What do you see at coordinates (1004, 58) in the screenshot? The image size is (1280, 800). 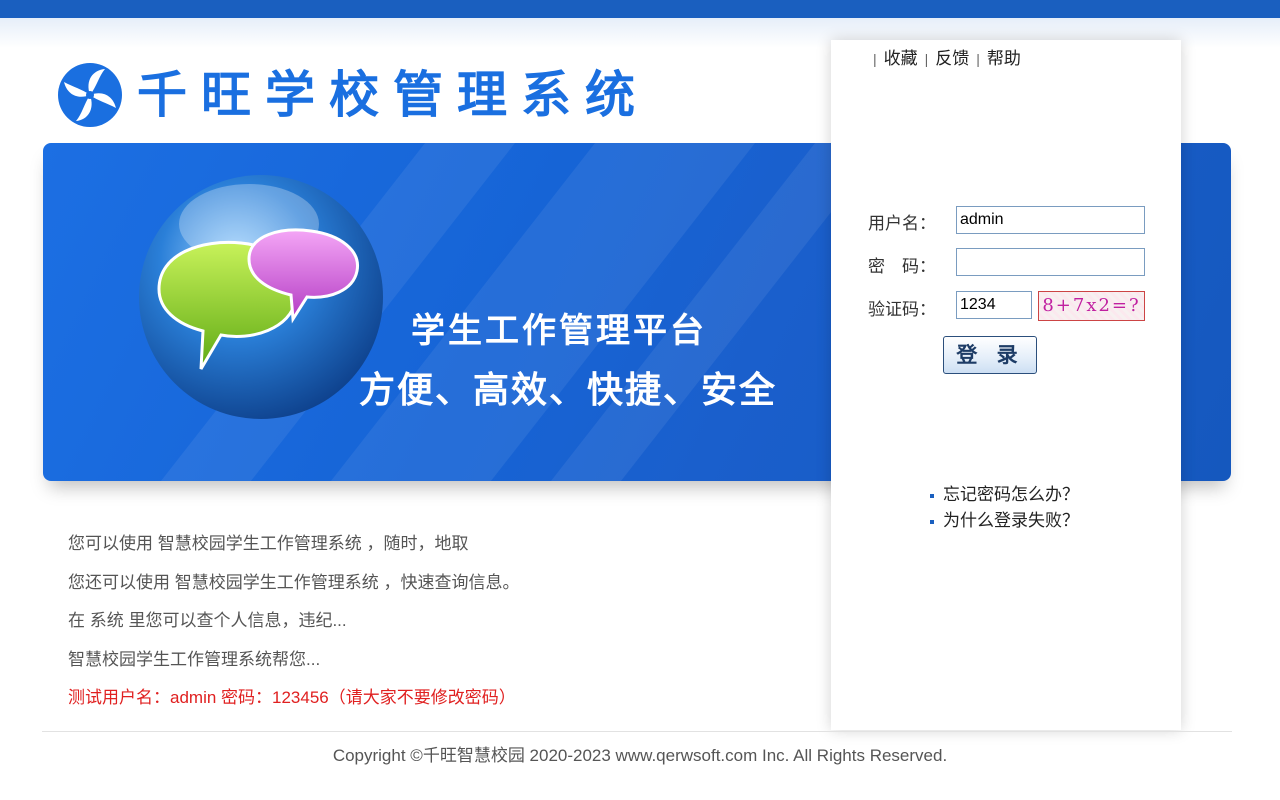 I see `help-link: 帮助` at bounding box center [1004, 58].